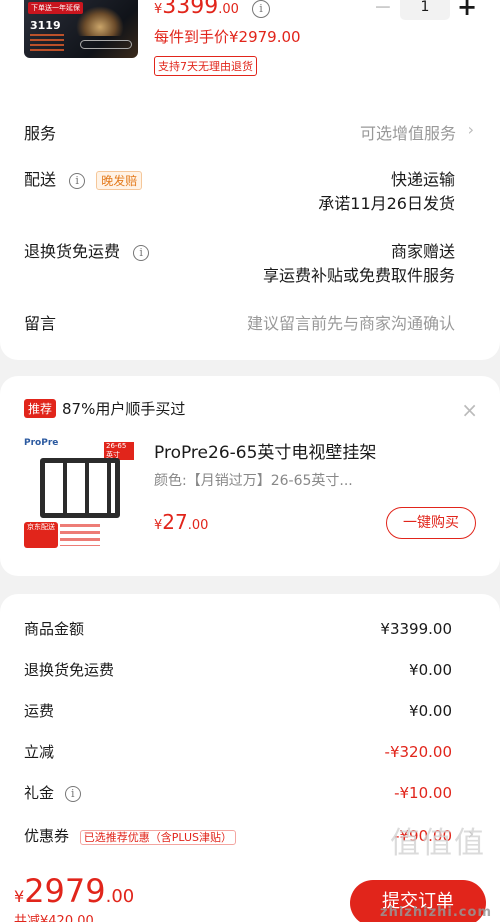 The image size is (500, 922). What do you see at coordinates (41, 535) in the screenshot?
I see `jd-delivery-badge: 京东配送` at bounding box center [41, 535].